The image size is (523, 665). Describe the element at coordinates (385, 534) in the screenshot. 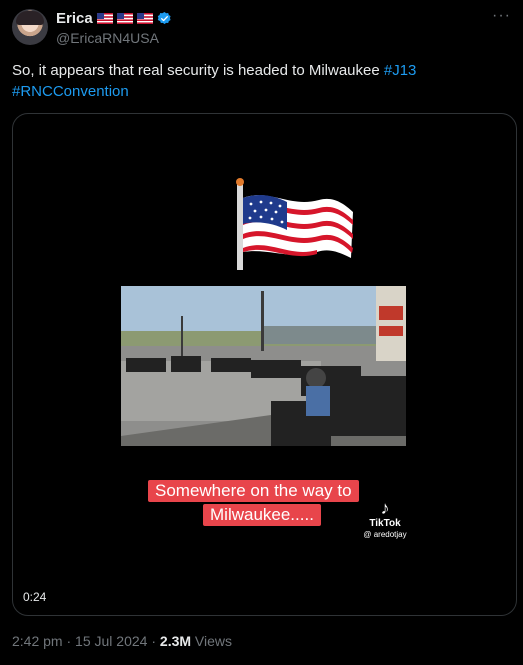

I see `tiktok-username: @ aredotjay` at that location.